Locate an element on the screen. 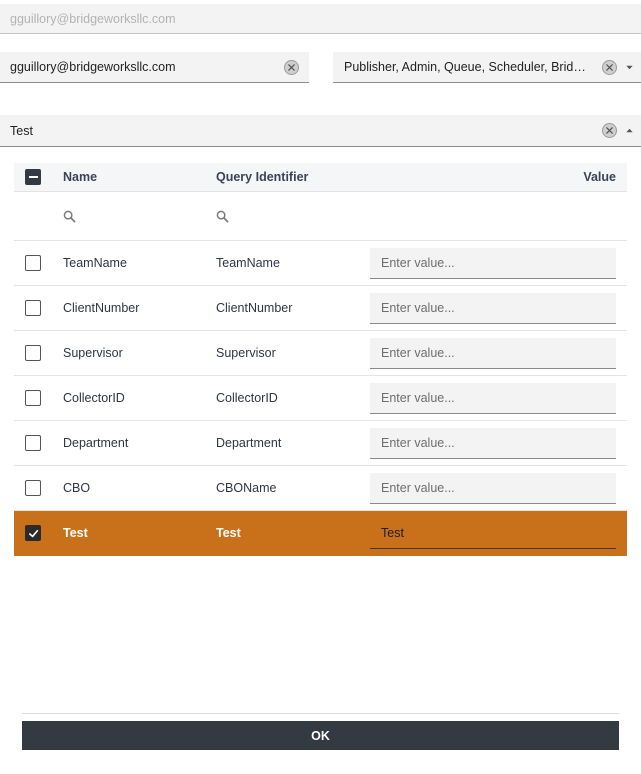 This screenshot has height=774, width=641. row-query-identifier: CollectorID is located at coordinates (247, 398).